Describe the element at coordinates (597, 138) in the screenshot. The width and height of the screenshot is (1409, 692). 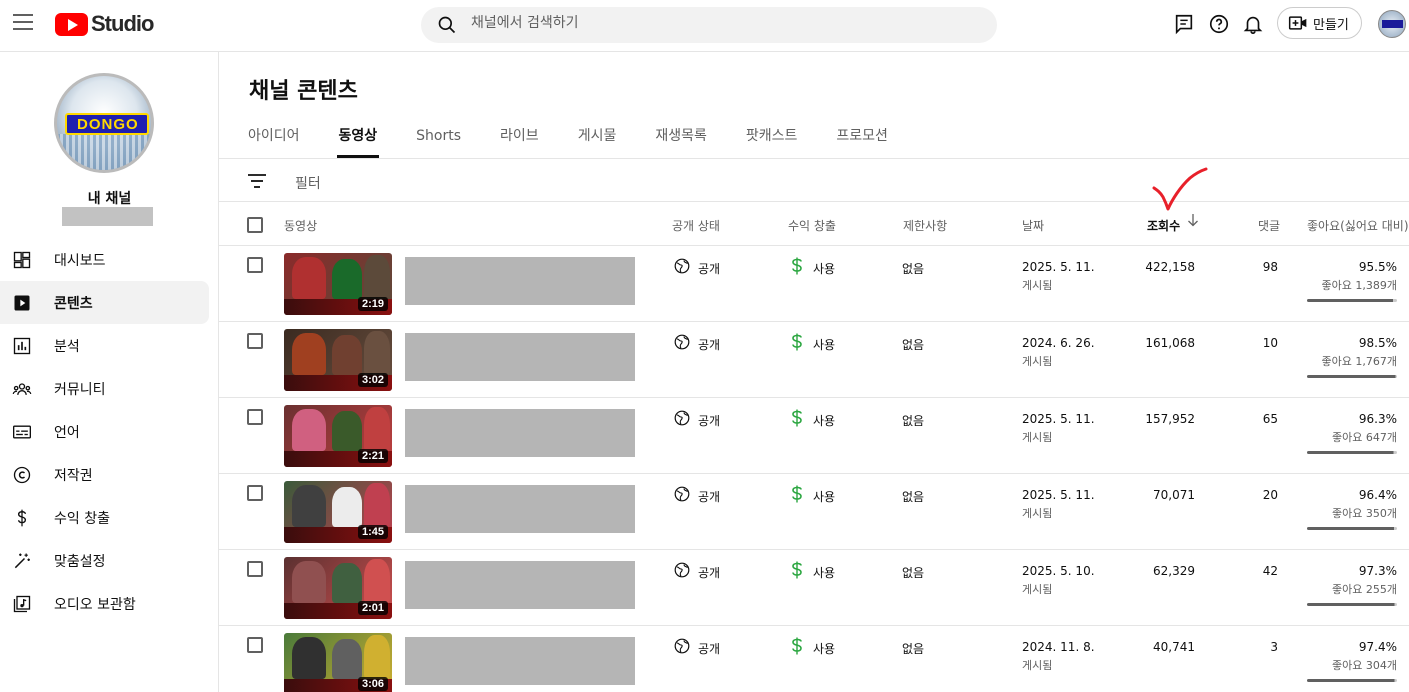
I see `tab-posts: 게시물` at that location.